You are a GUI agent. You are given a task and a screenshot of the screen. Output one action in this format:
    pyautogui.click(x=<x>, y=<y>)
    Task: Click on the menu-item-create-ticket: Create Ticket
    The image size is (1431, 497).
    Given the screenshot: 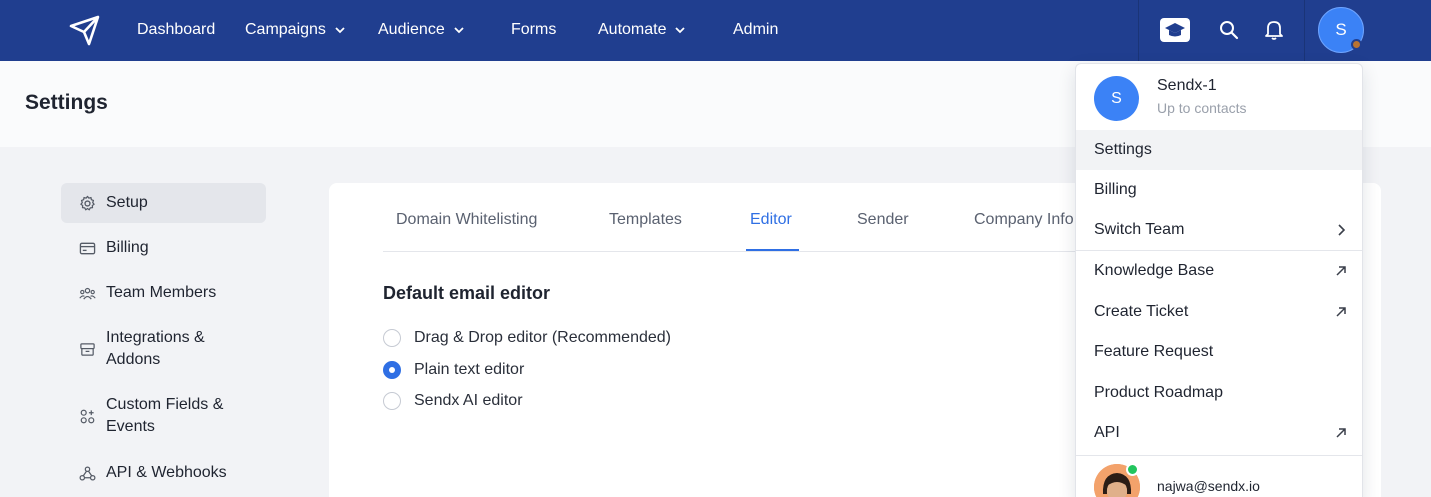 What is the action you would take?
    pyautogui.click(x=1219, y=312)
    